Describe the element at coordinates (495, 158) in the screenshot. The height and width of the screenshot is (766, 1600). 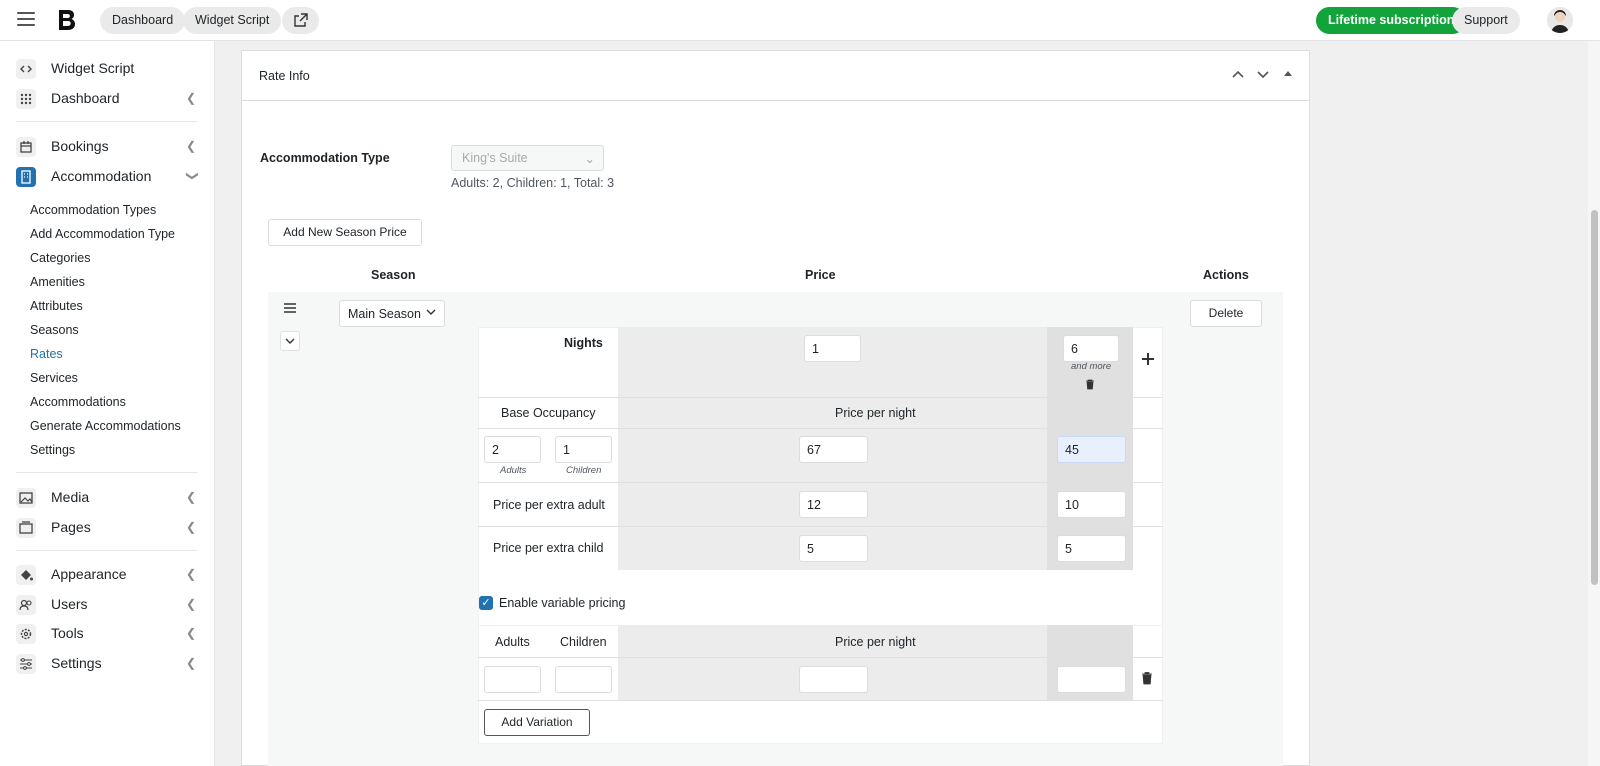
I see `accommodation-type-value: King's Suite` at that location.